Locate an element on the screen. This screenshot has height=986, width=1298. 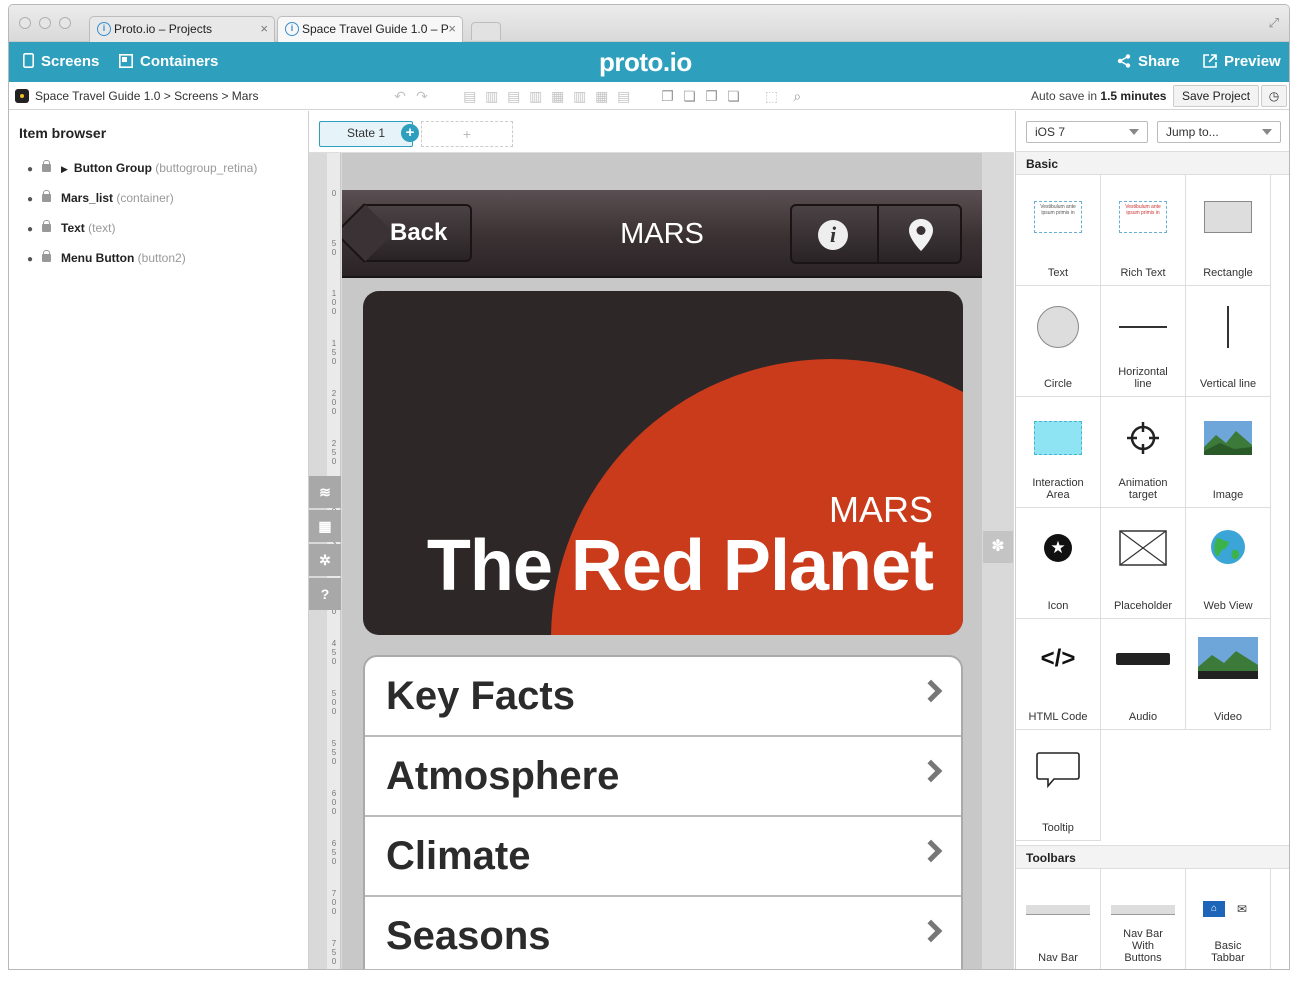
align-middle-icon: ▦ is located at coordinates (558, 96).